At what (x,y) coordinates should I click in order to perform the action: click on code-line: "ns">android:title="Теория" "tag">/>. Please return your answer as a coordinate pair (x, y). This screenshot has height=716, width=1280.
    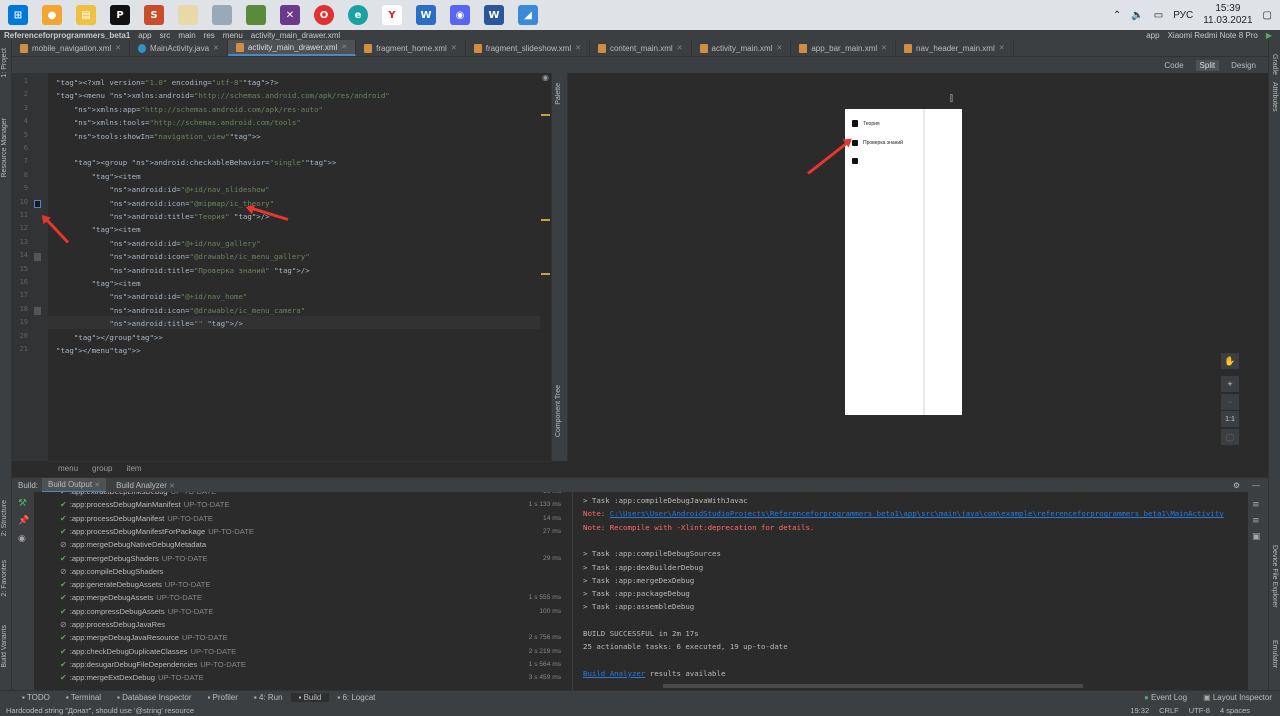
    Looking at the image, I should click on (162, 217).